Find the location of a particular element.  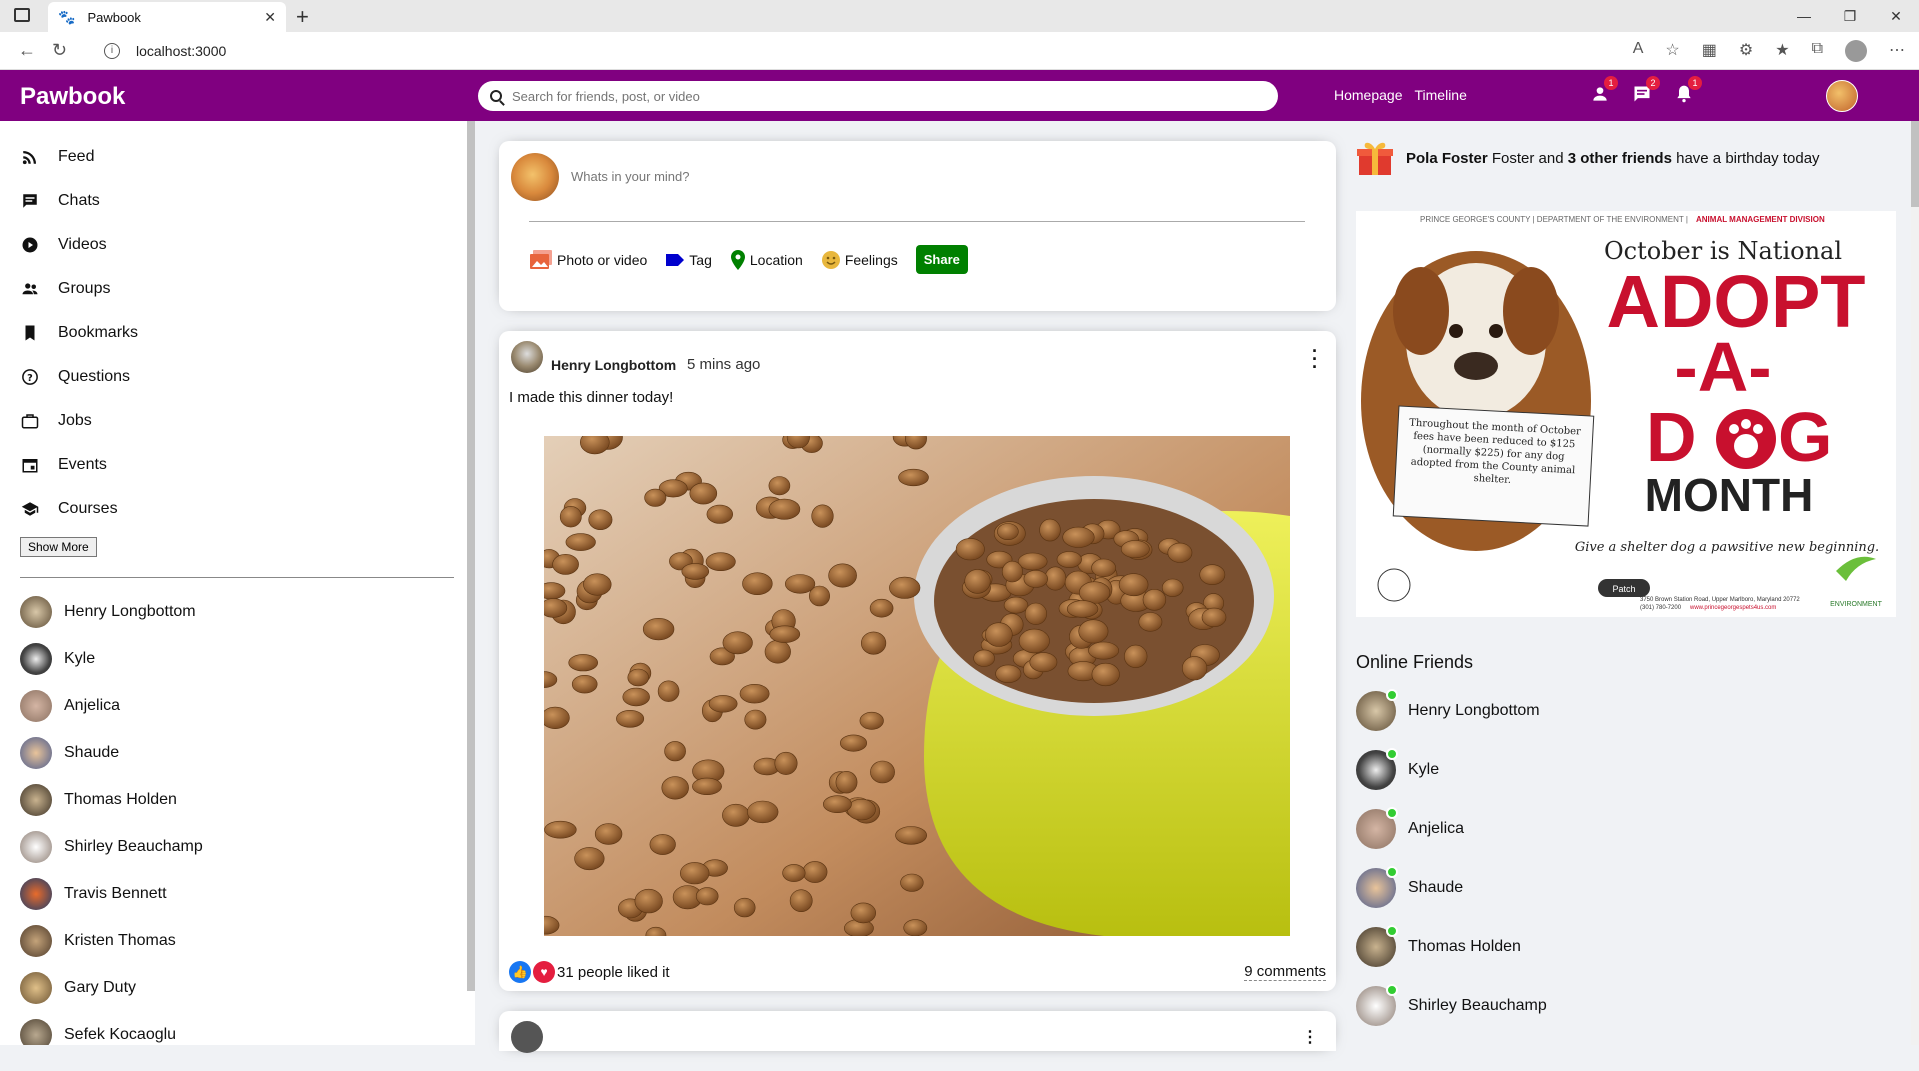

online-friend: Shaude is located at coordinates (1451, 887).